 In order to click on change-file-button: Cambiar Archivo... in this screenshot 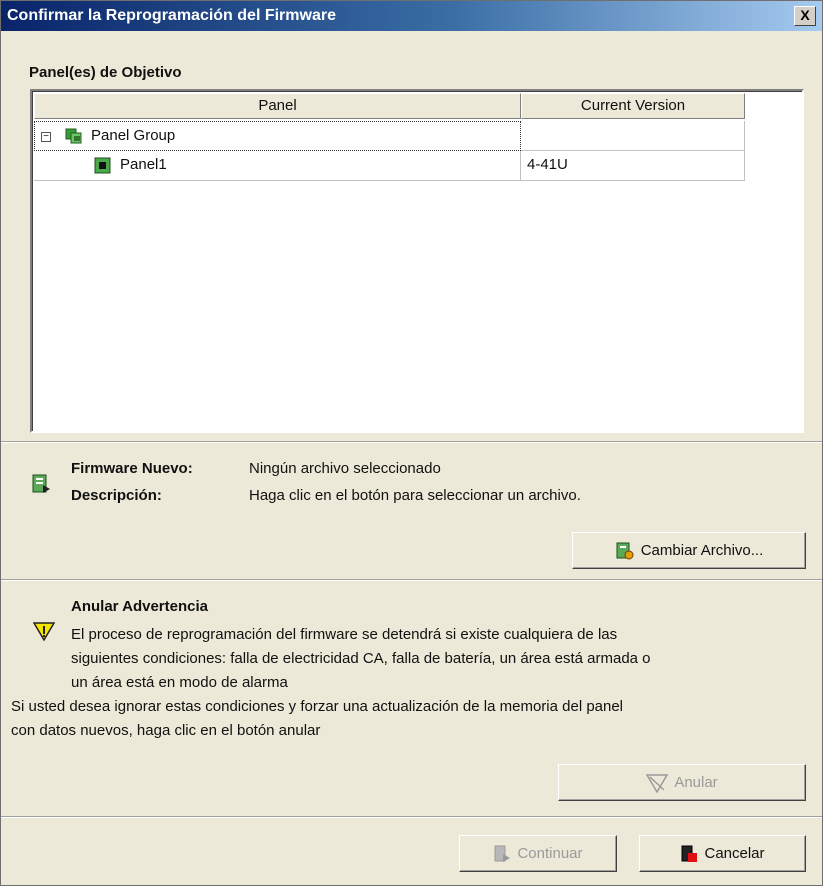, I will do `click(689, 550)`.